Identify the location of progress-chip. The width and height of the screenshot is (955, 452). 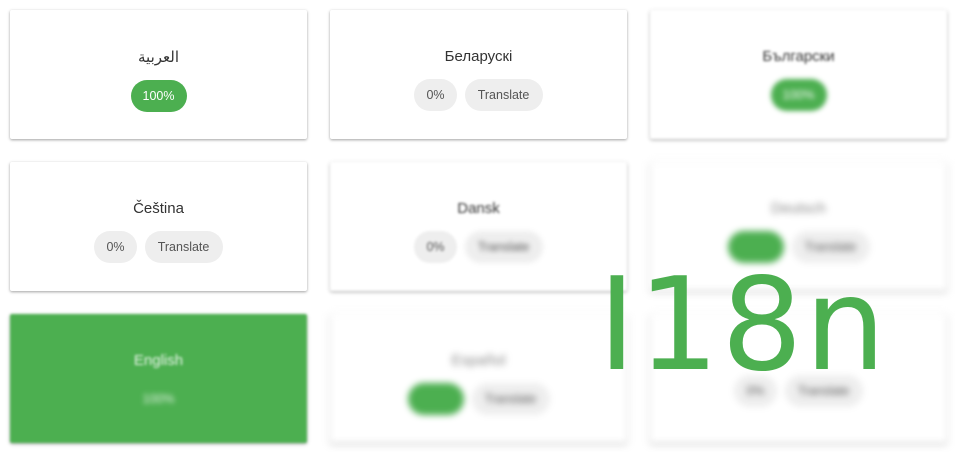
(435, 399).